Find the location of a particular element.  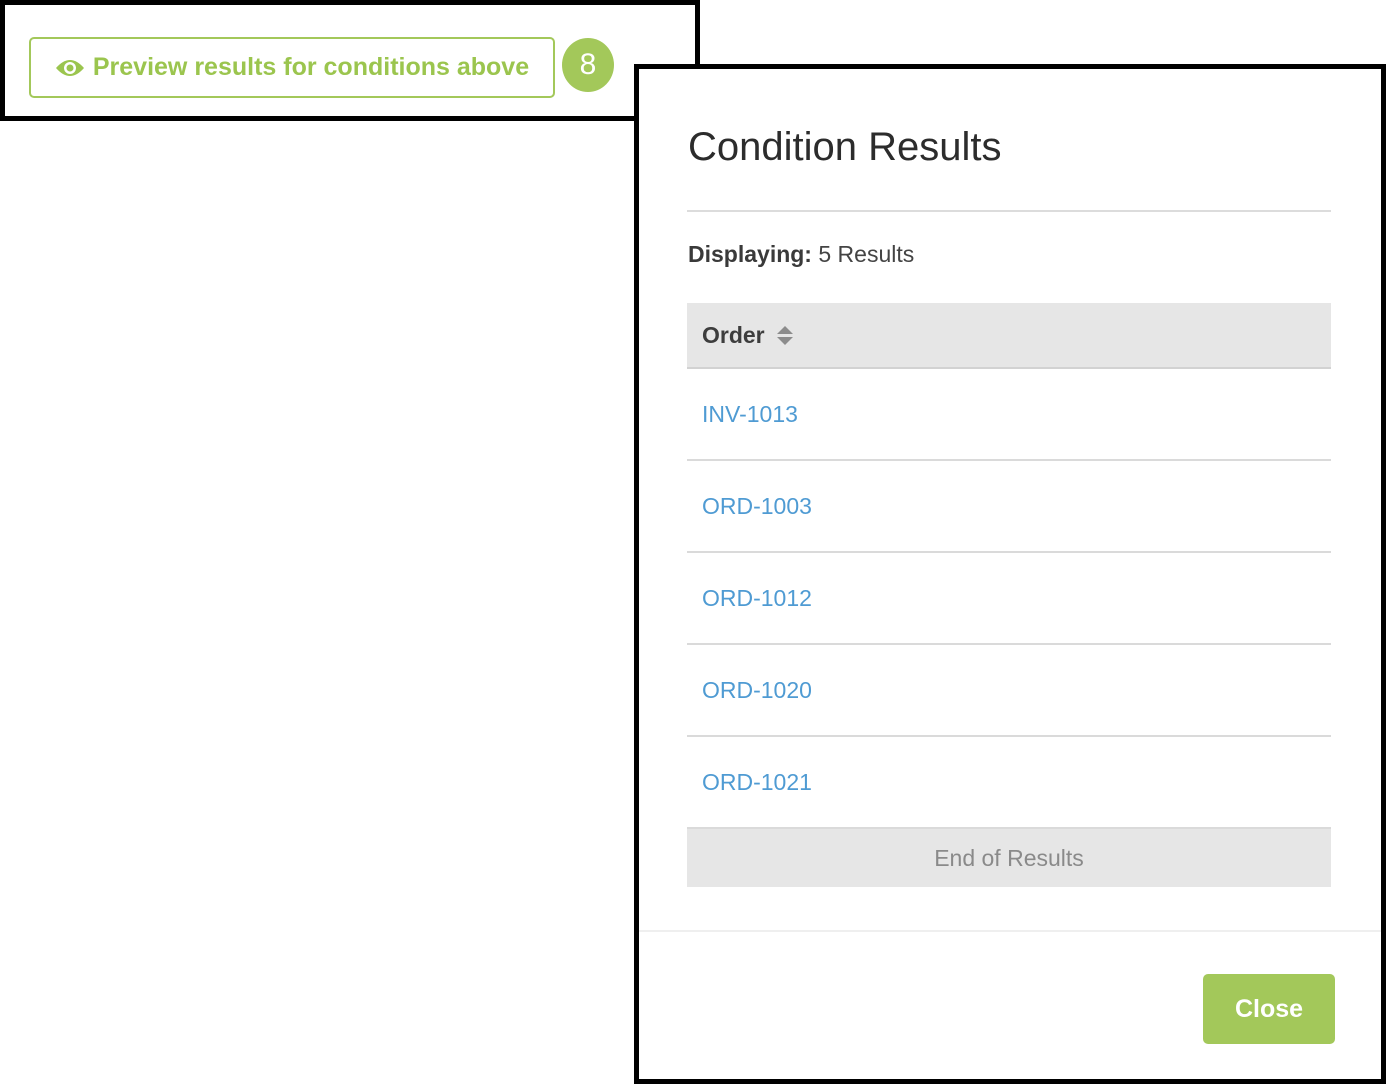

order-column-header: Order is located at coordinates (1009, 336).